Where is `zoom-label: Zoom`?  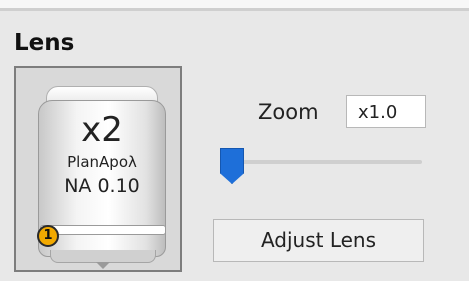
zoom-label: Zoom is located at coordinates (288, 112).